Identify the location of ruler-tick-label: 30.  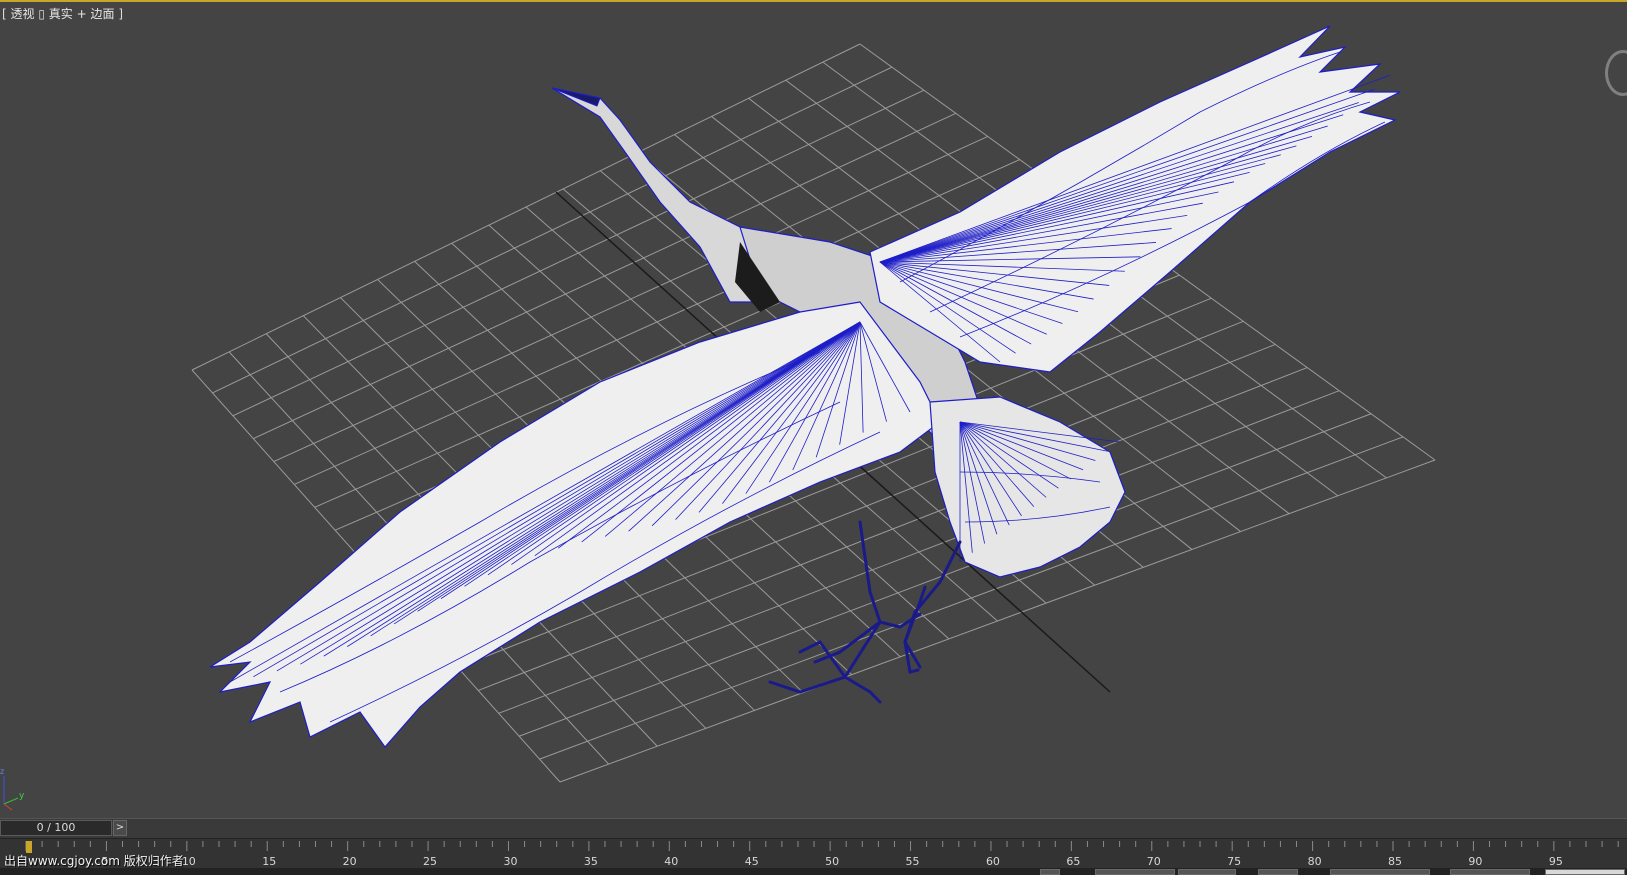
(510, 861).